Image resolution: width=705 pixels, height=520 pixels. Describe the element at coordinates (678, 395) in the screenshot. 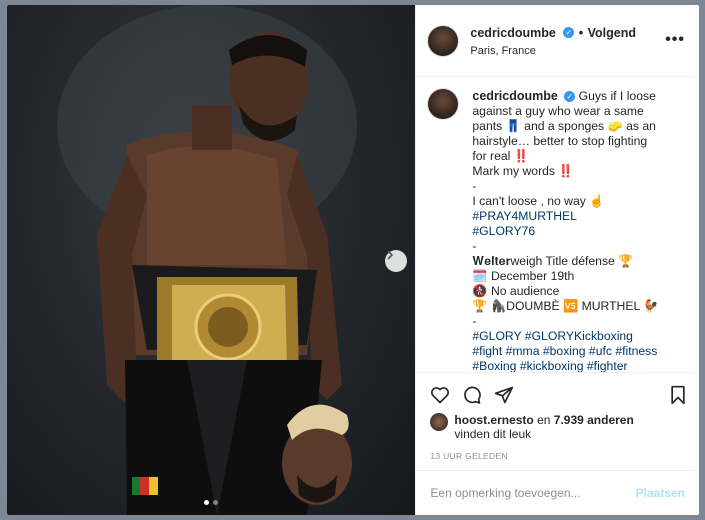

I see `bookmark-icon` at that location.